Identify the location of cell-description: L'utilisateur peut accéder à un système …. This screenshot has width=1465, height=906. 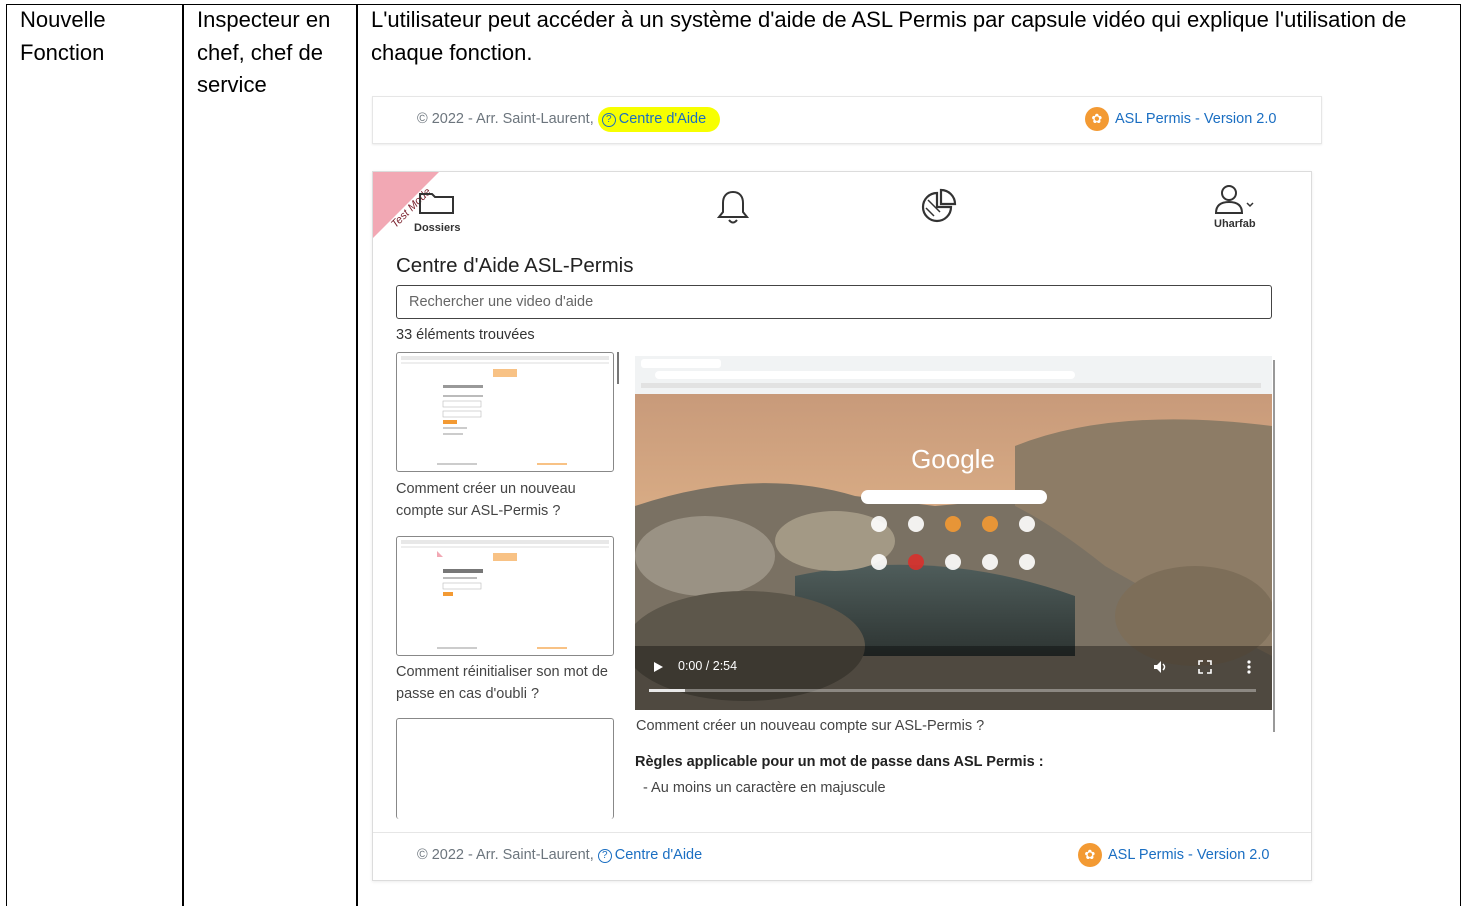
(889, 36).